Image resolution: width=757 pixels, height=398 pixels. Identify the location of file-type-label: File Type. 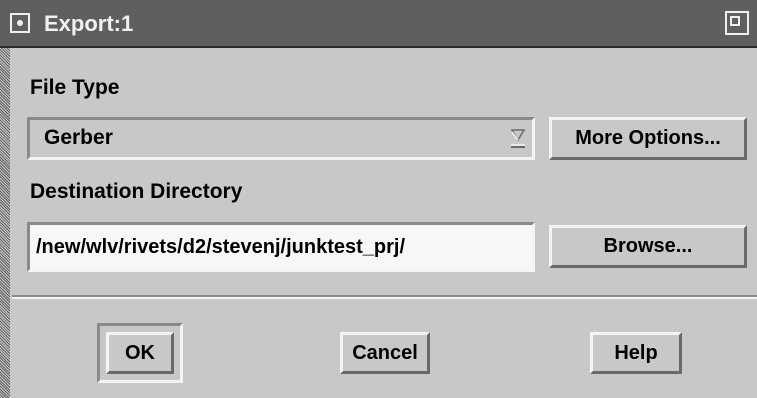
(75, 87).